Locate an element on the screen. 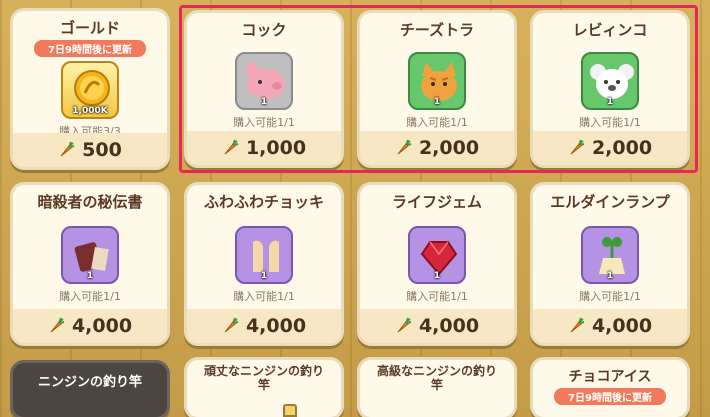 This screenshot has height=417, width=710. item-name: ニンジンの釣り竿 is located at coordinates (89, 382).